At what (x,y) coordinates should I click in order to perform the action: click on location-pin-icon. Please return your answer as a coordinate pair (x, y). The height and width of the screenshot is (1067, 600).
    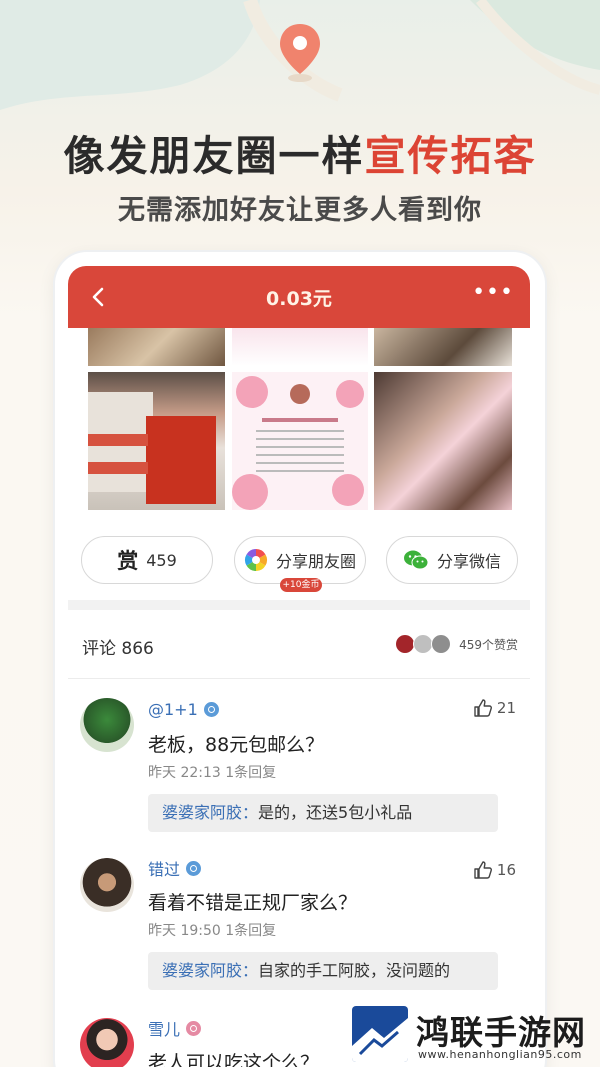
    Looking at the image, I should click on (300, 53).